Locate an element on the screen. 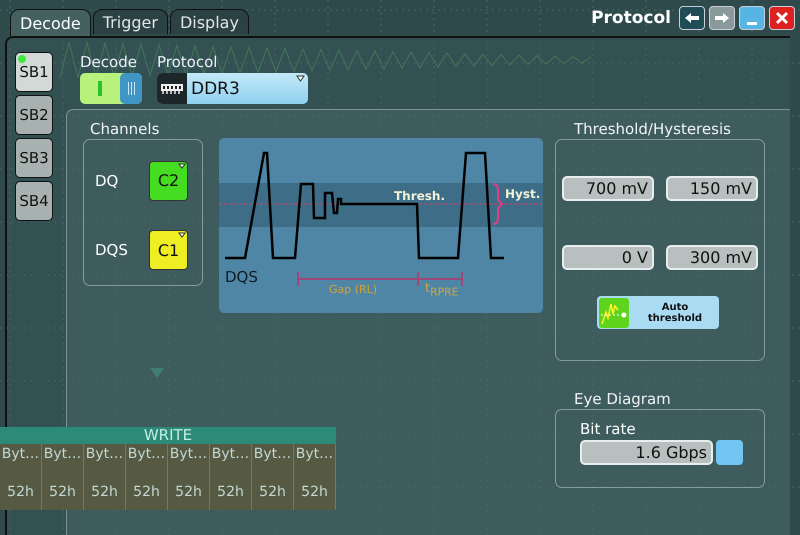  side-tab: SB4 is located at coordinates (34, 201).